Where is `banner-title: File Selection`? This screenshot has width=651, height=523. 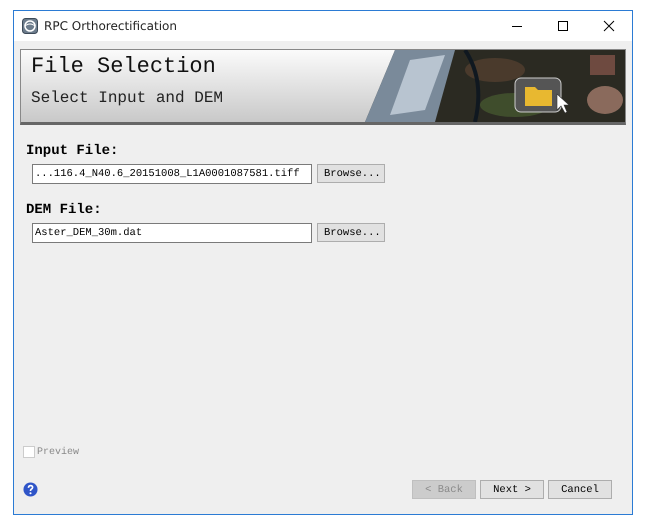
banner-title: File Selection is located at coordinates (124, 66).